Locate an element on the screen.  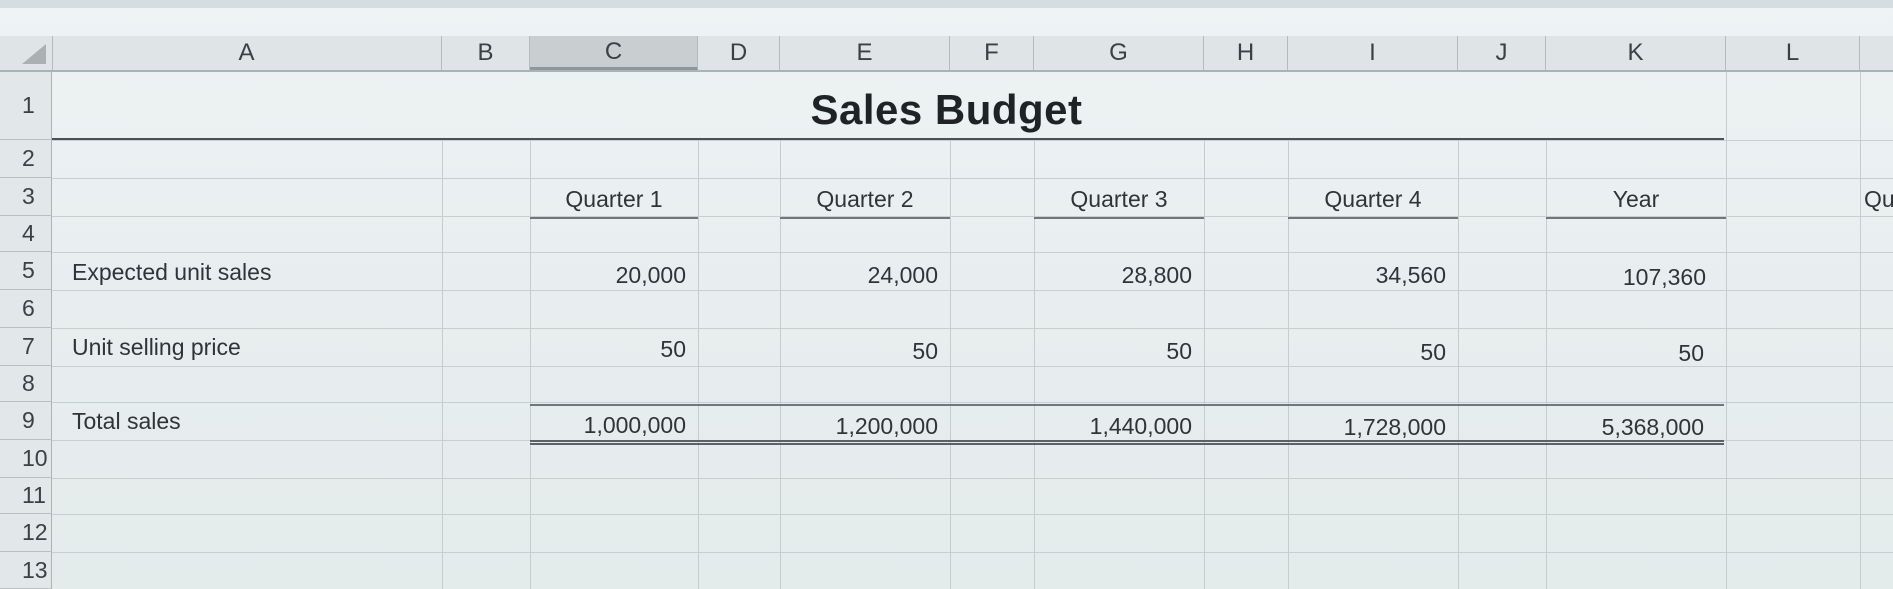
cell-expected-q2: 24,000 is located at coordinates (859, 275).